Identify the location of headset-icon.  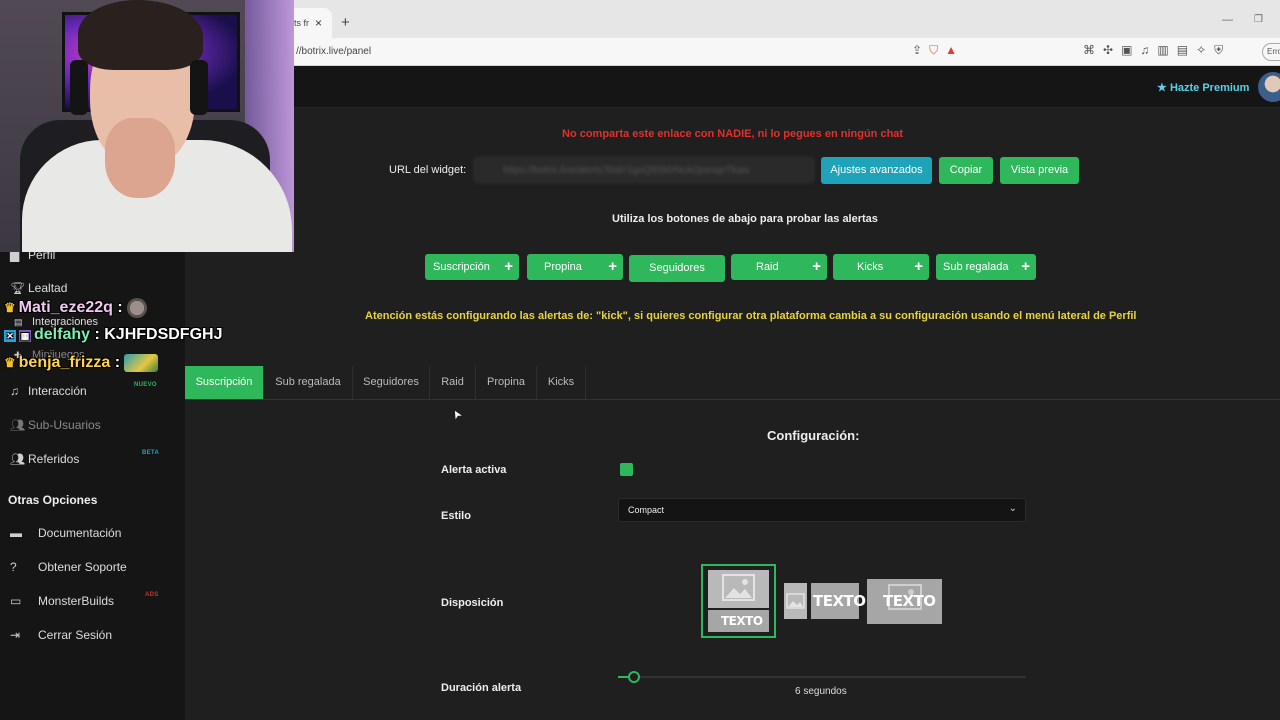
(79, 87).